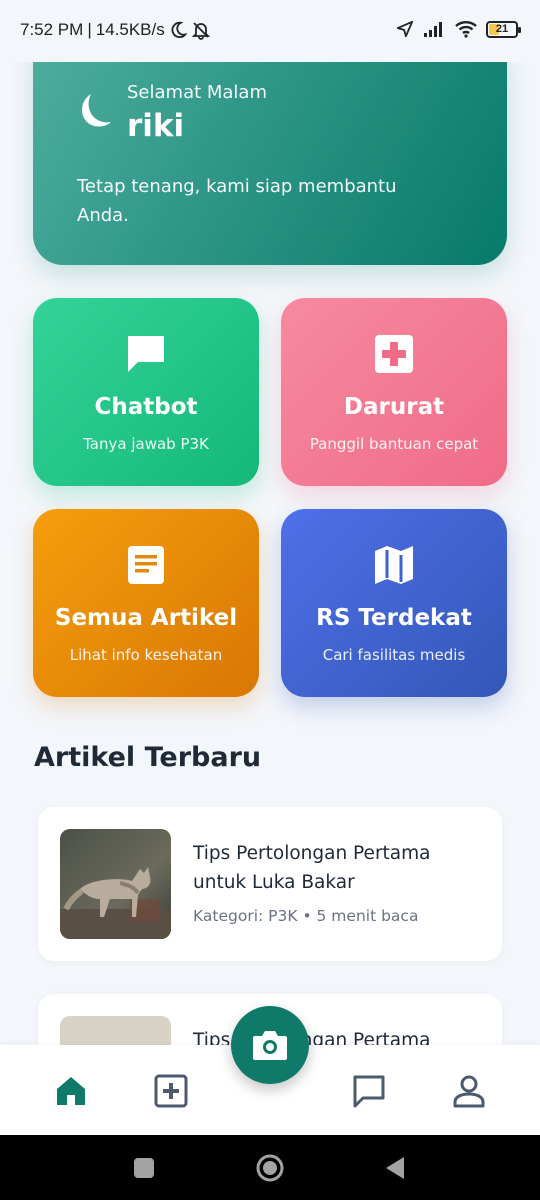 This screenshot has height=1200, width=540. What do you see at coordinates (394, 407) in the screenshot?
I see `emergency-title: Darurat` at bounding box center [394, 407].